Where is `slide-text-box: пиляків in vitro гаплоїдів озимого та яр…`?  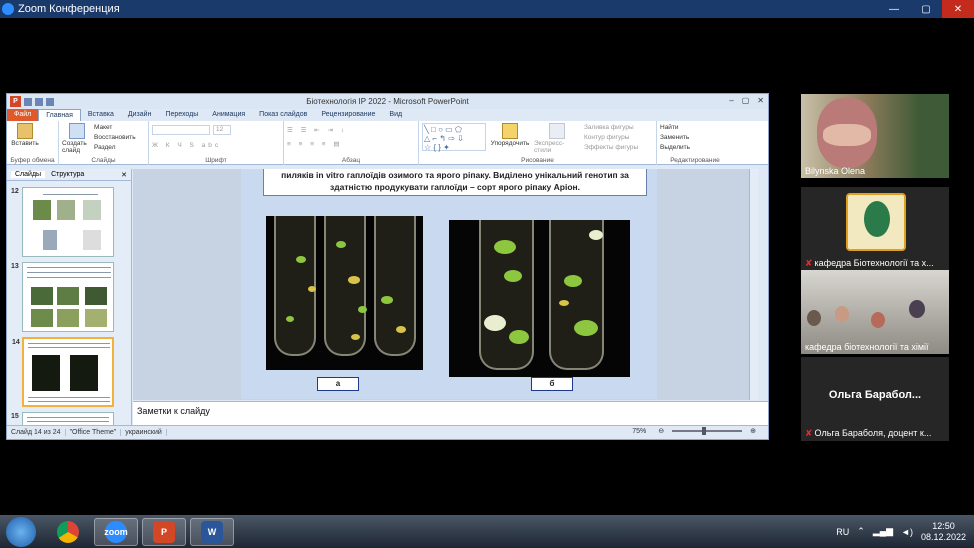
slide-text-box: пиляків in vitro гаплоїдів озимого та яр… is located at coordinates (455, 182).